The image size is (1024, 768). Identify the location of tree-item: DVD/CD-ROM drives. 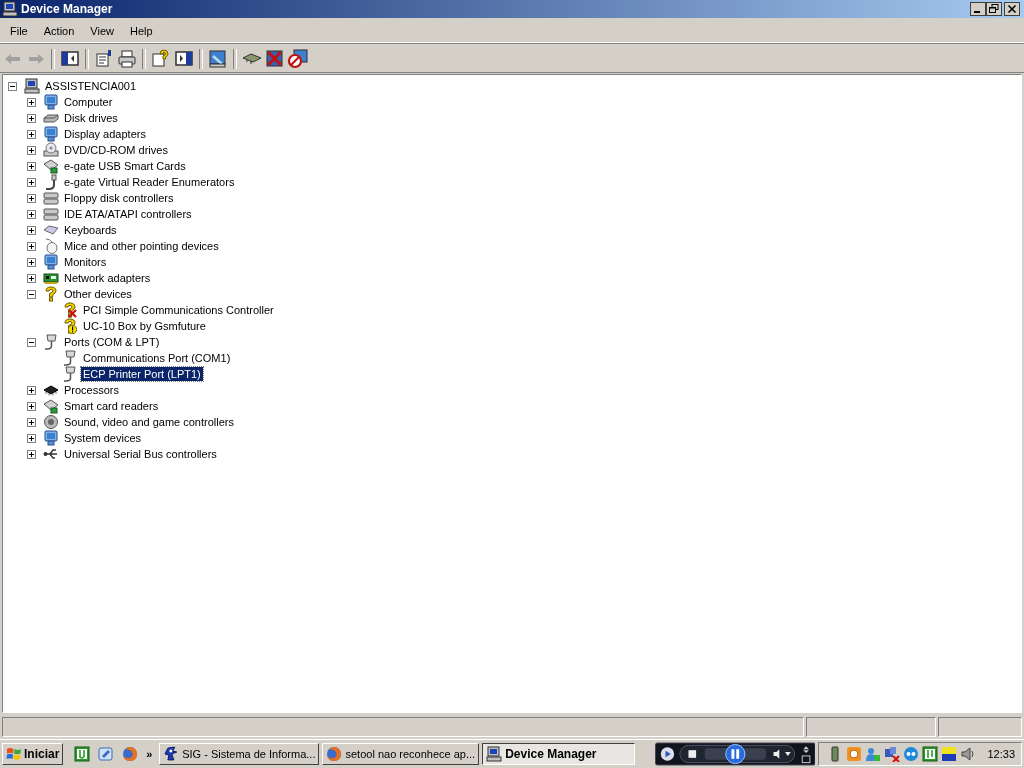
(116, 150).